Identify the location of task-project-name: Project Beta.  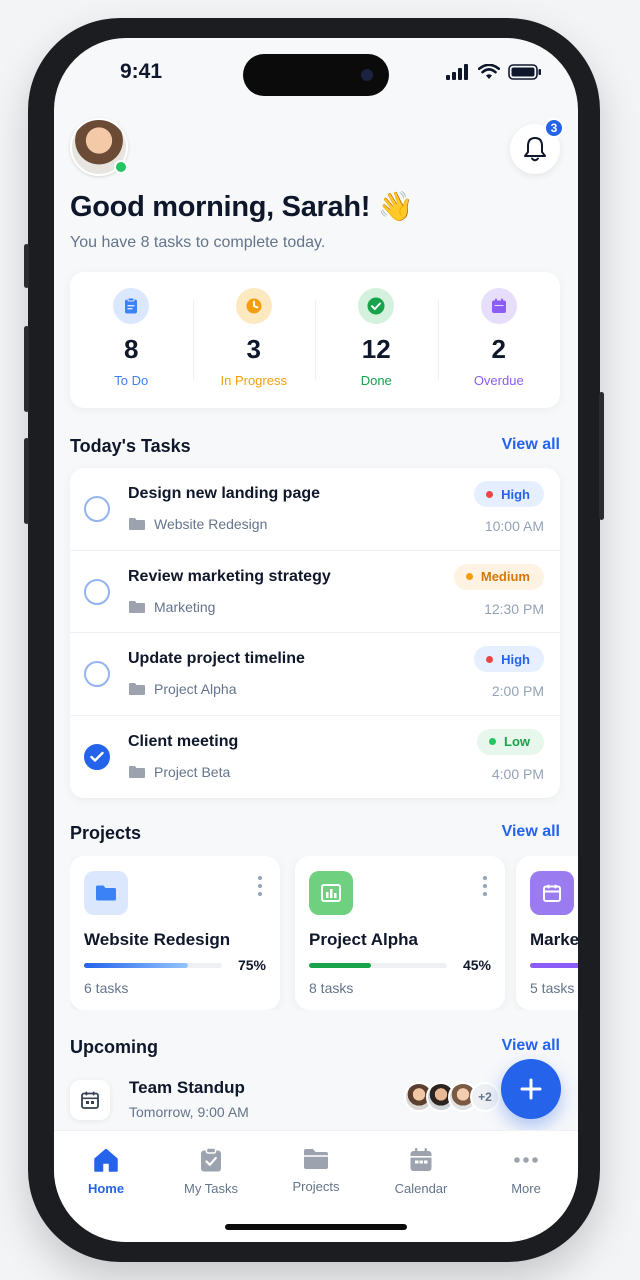
(192, 771).